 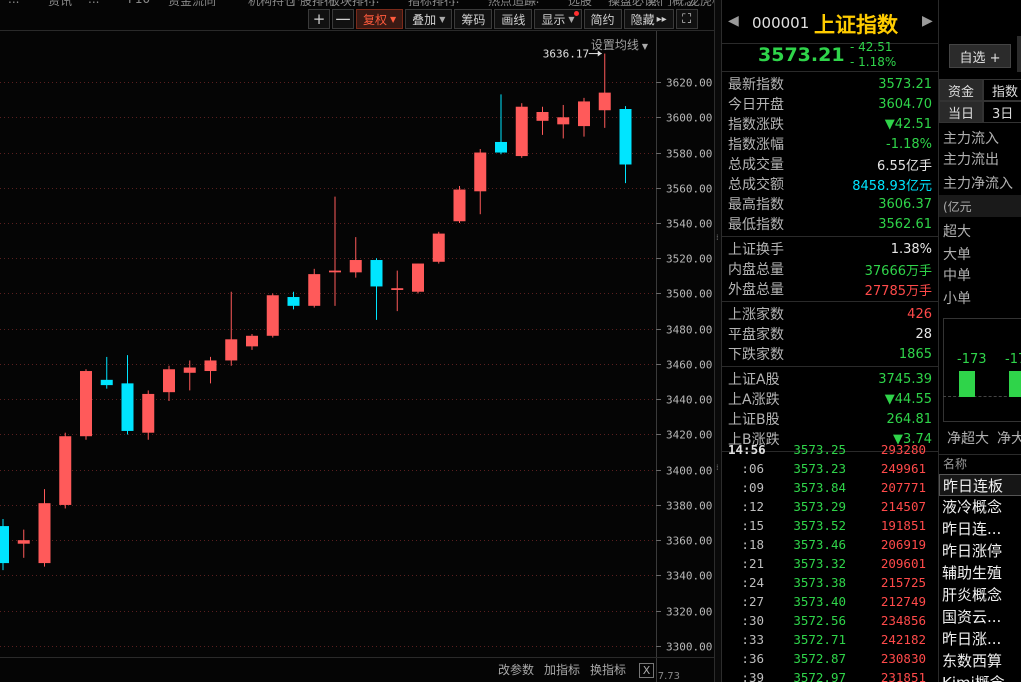 I want to click on info-value: 1.38%, so click(x=911, y=249).